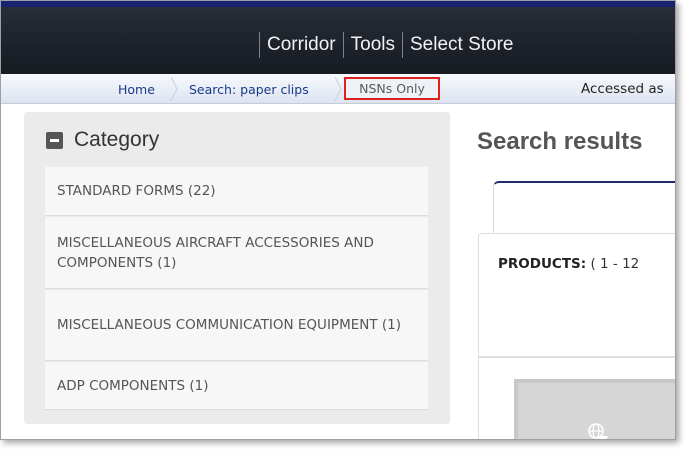 This screenshot has height=450, width=686. What do you see at coordinates (54, 140) in the screenshot?
I see `collapse-minus-icon` at bounding box center [54, 140].